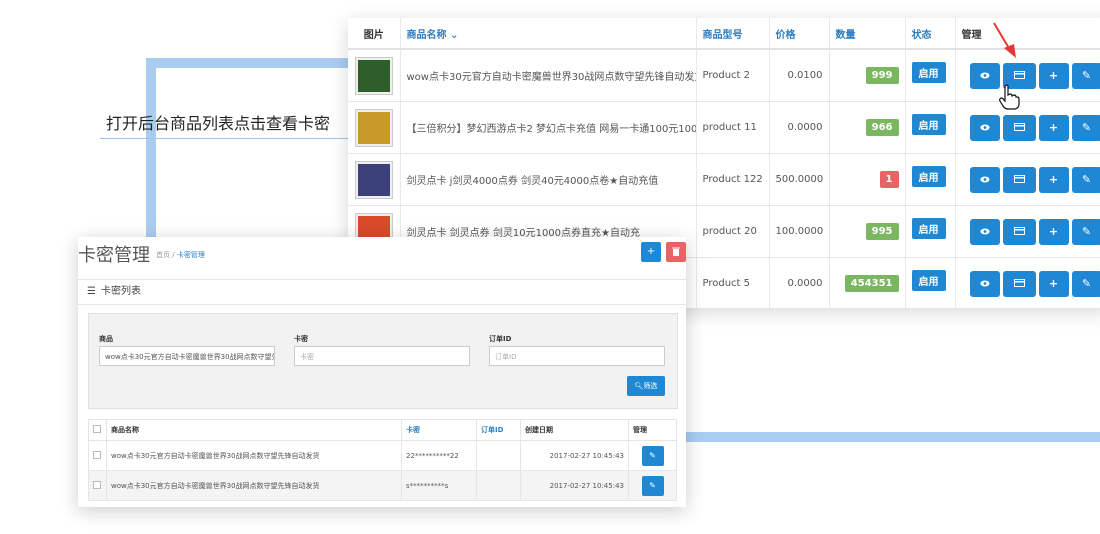 The width and height of the screenshot is (1100, 534). Describe the element at coordinates (733, 179) in the screenshot. I see `product-model: Product 122` at that location.